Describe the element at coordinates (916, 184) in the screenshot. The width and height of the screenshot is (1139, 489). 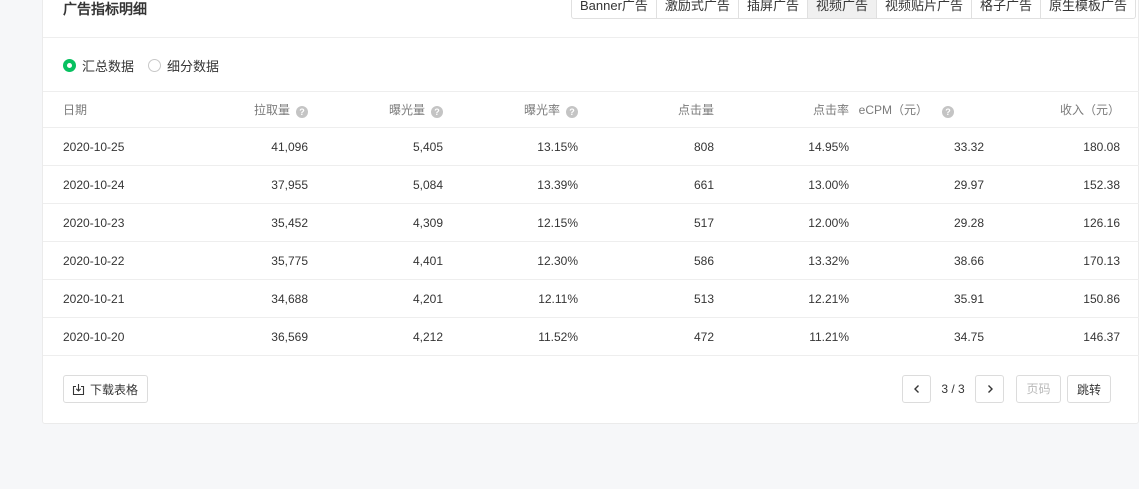
I see `cell-ecpm: 29.97` at that location.